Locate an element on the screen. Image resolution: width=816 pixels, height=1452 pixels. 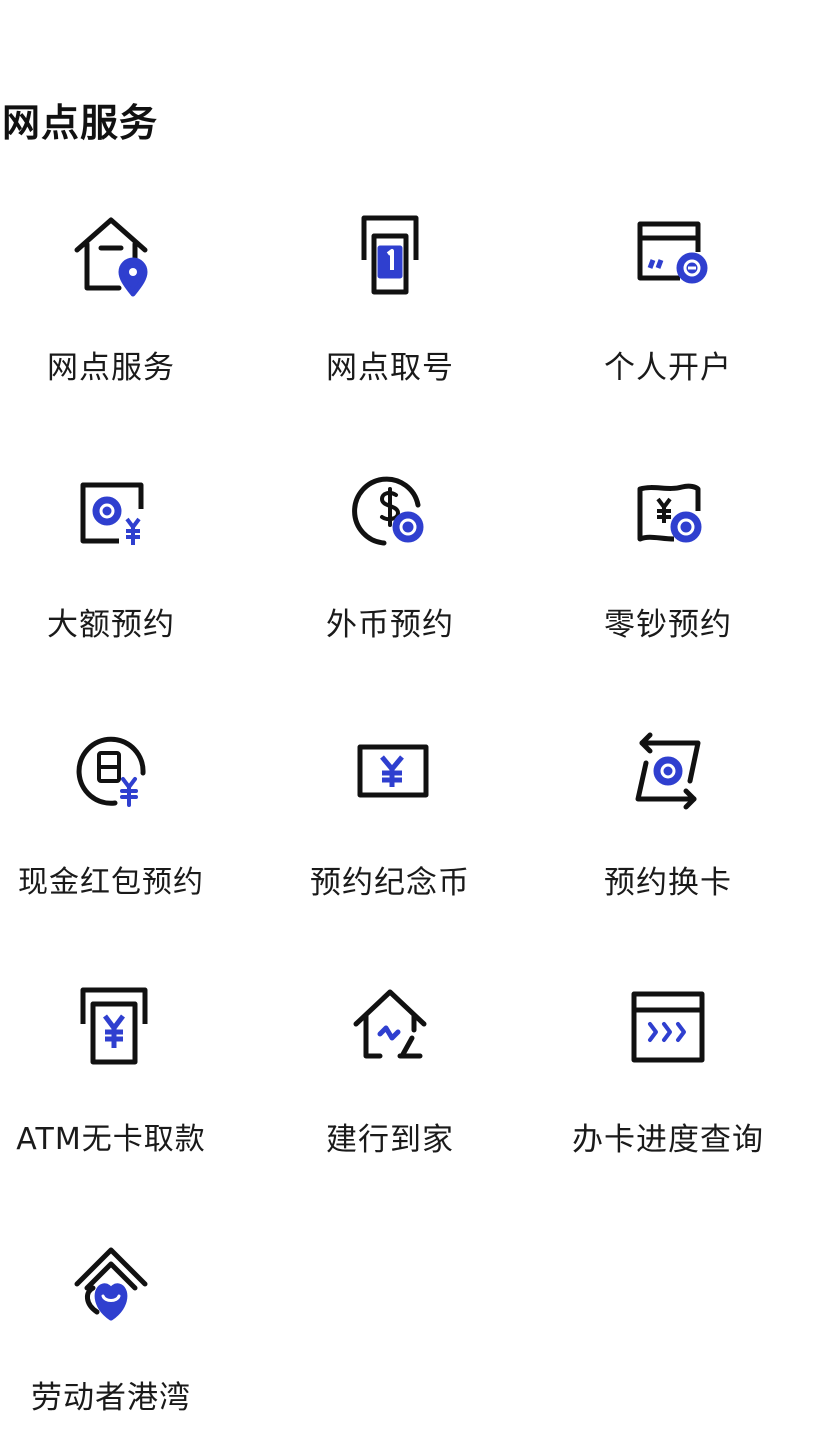
service-branch: 网点服务 is located at coordinates (123, 308).